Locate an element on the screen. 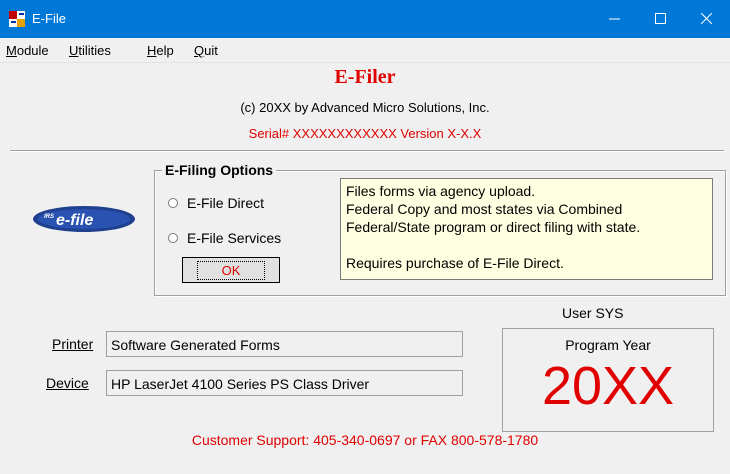  program-year-label: Program Year is located at coordinates (608, 345).